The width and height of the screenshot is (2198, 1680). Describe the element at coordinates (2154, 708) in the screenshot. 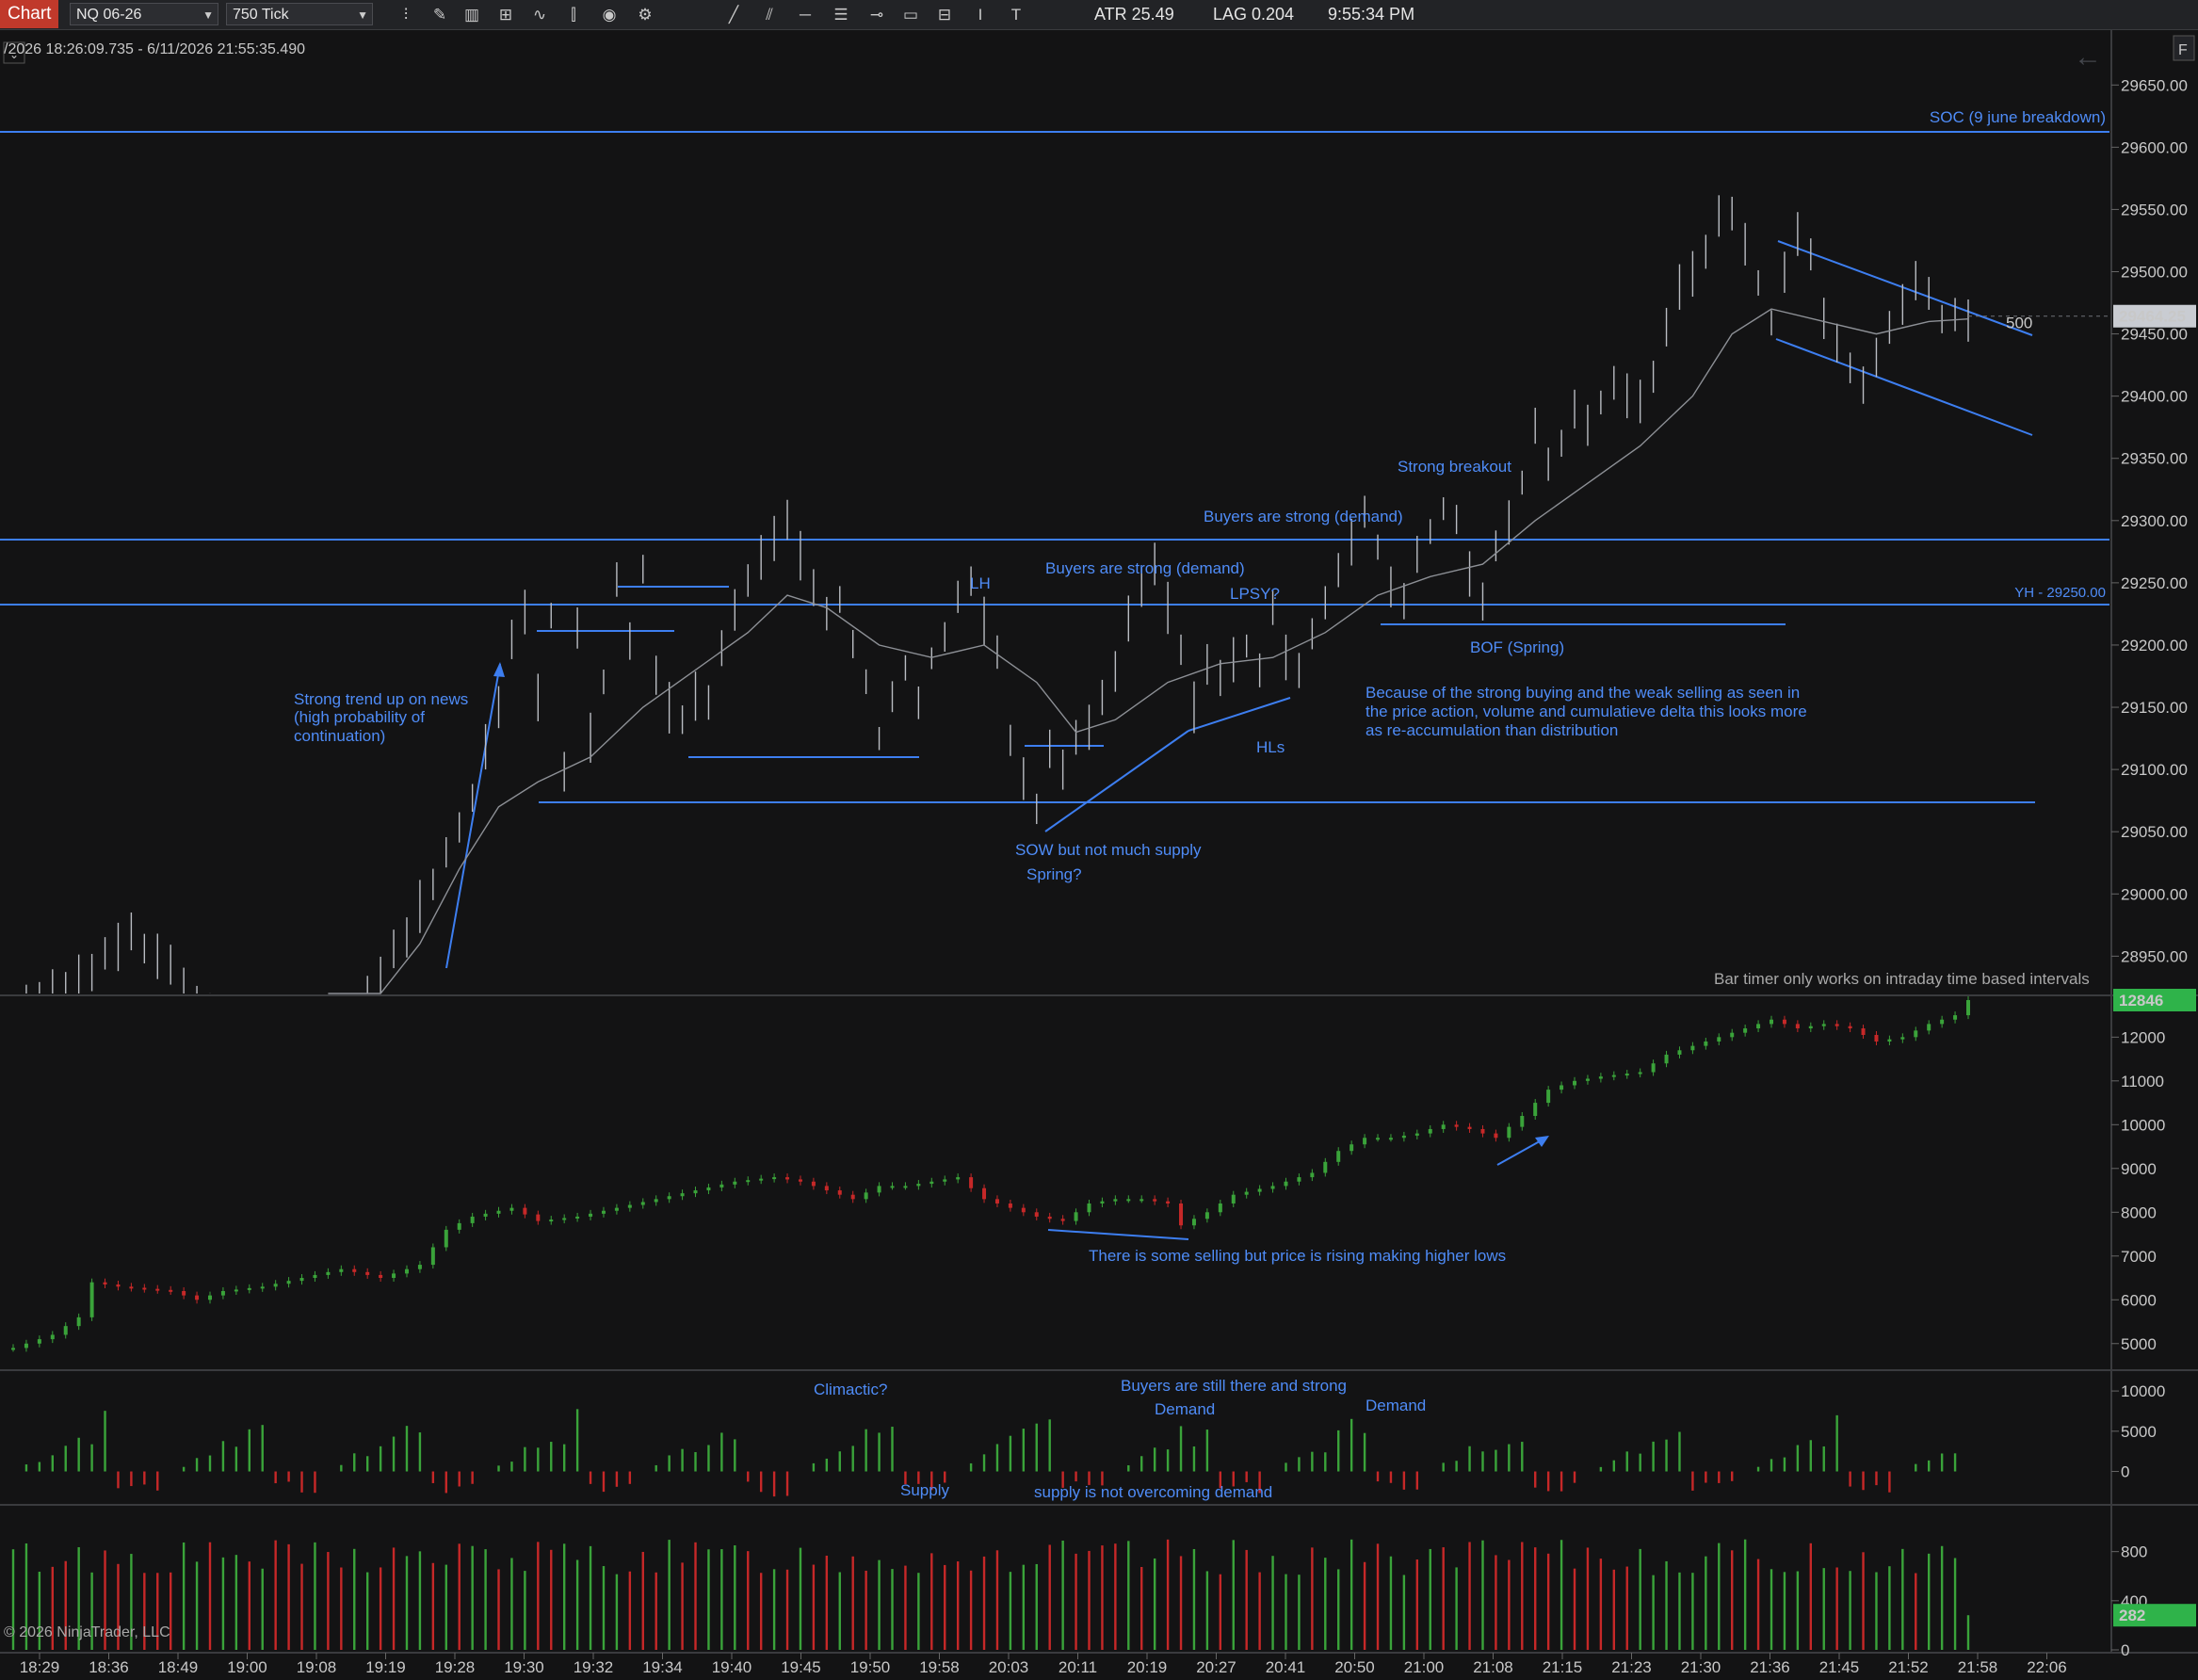

I see `price-axis-tick-label: 29150.00` at that location.